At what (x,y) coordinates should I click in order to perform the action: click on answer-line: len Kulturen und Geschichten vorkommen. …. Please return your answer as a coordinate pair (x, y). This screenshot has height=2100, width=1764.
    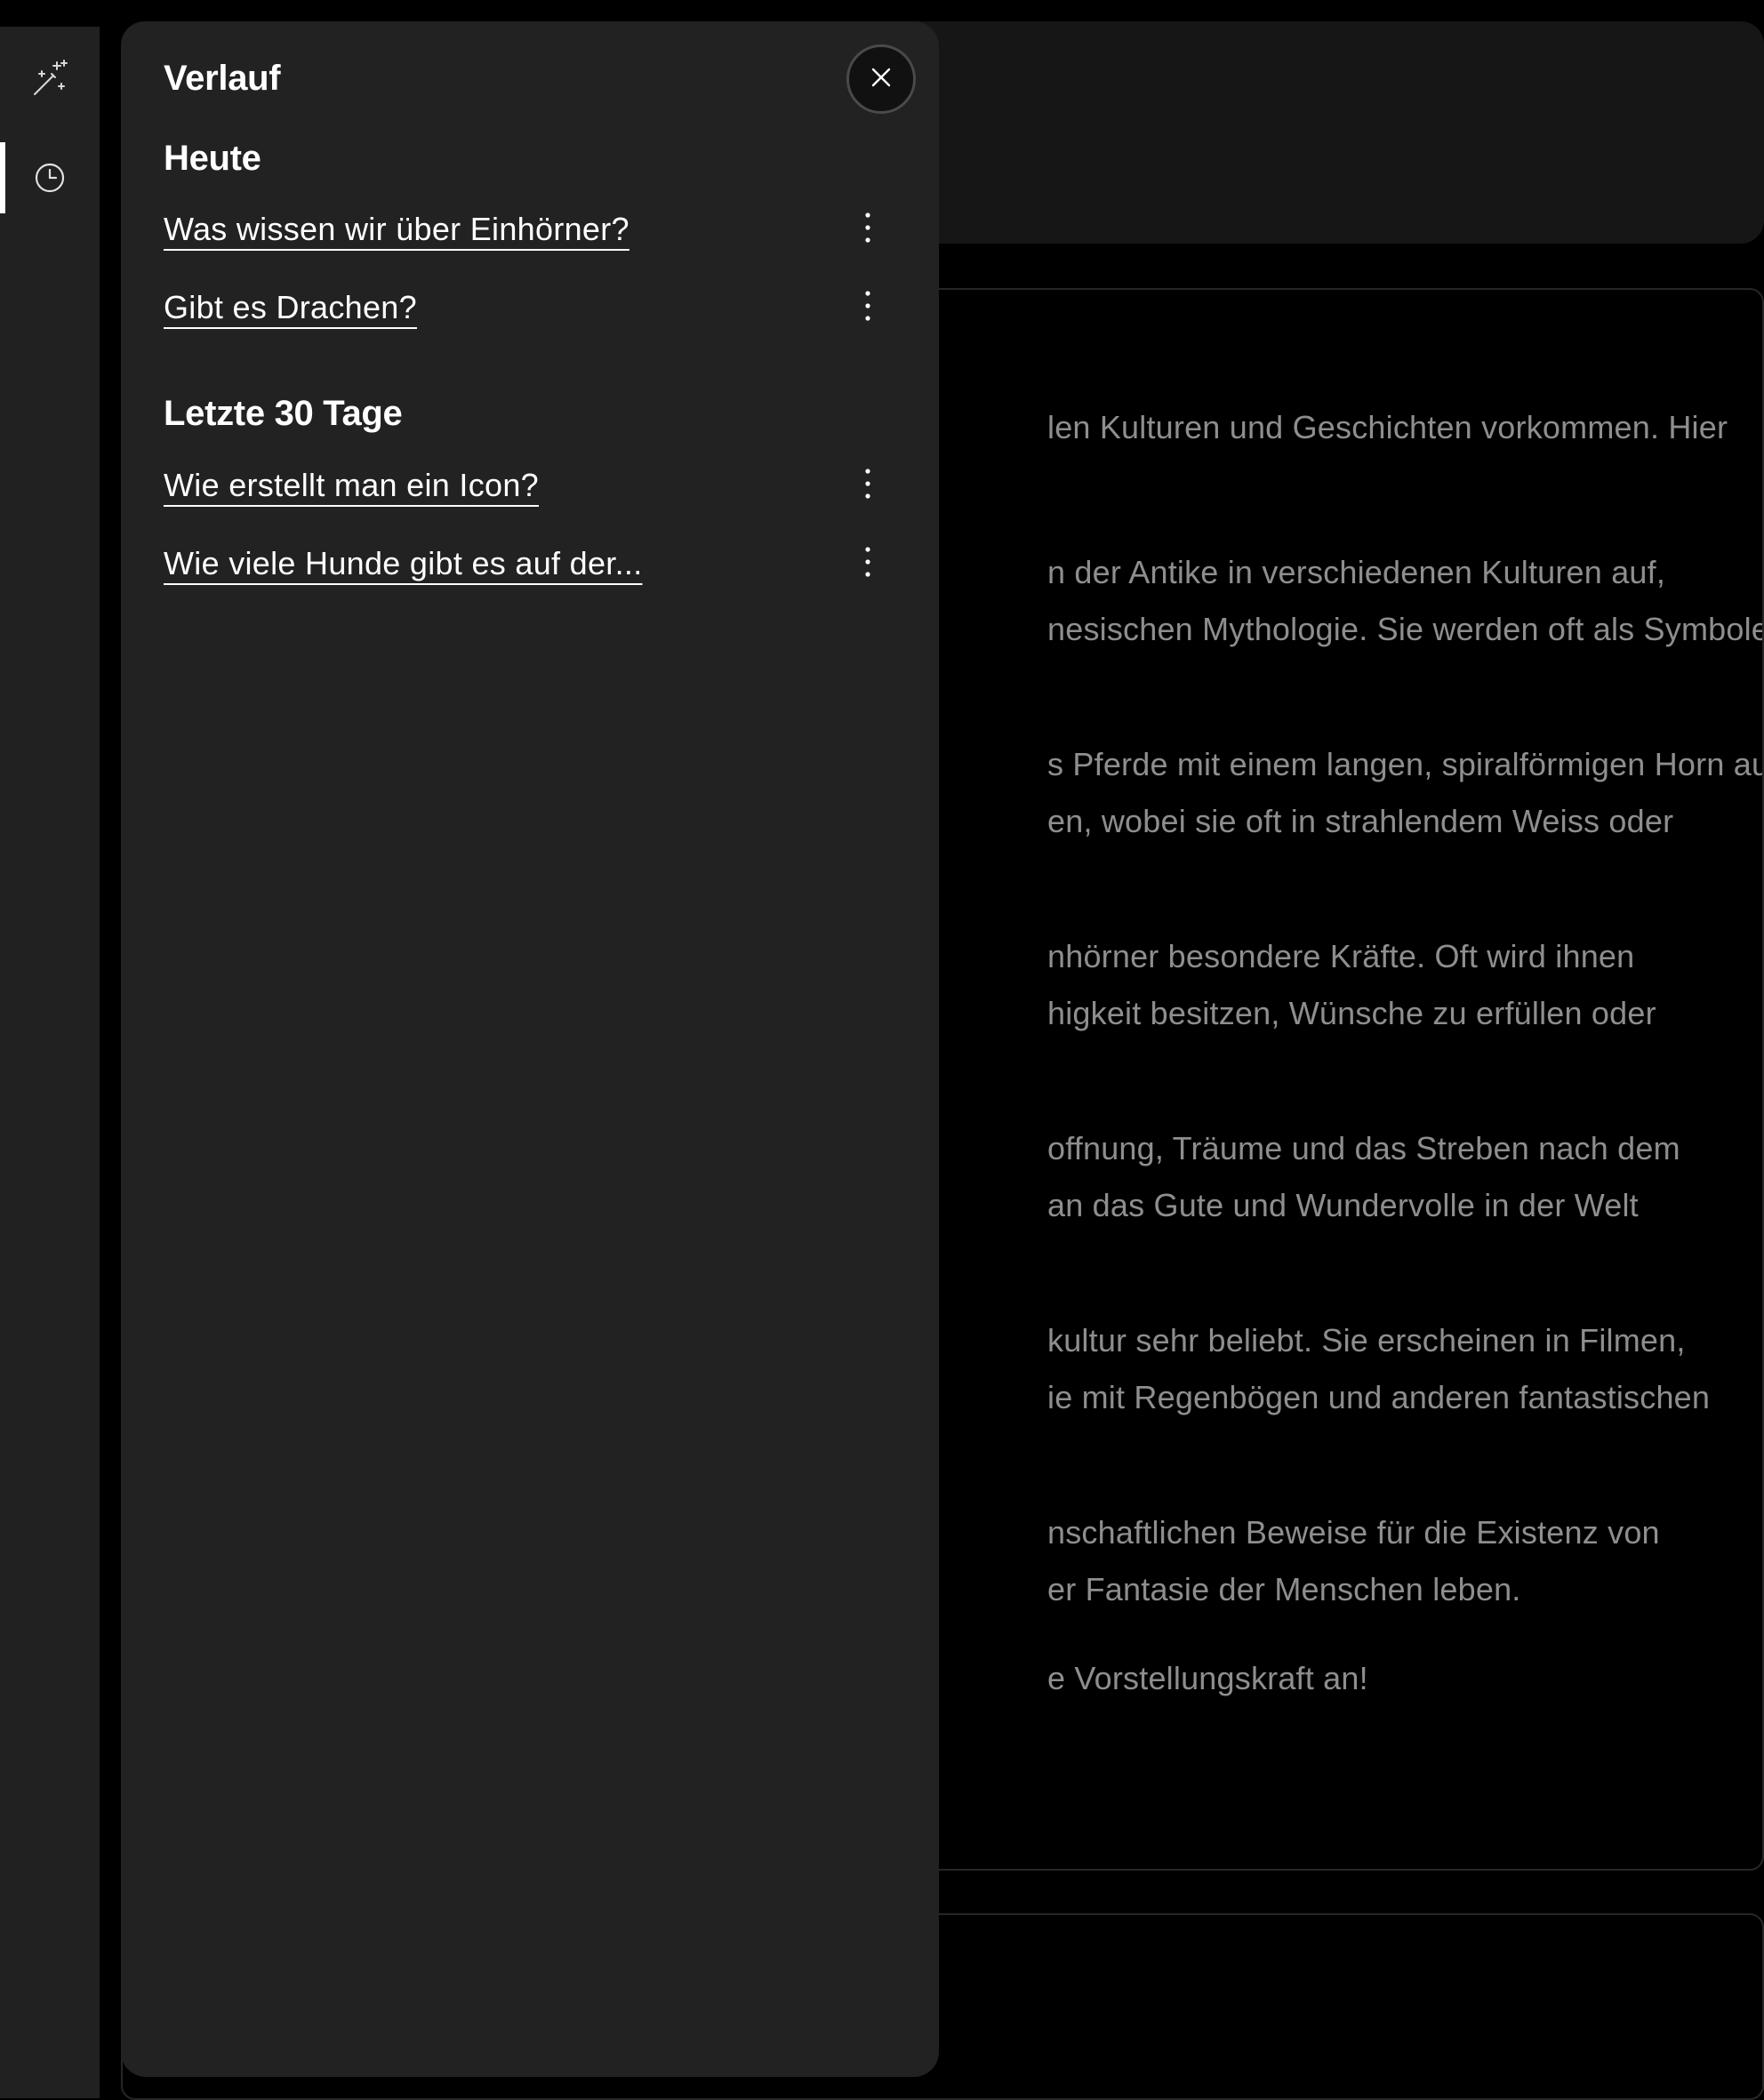
    Looking at the image, I should click on (1388, 427).